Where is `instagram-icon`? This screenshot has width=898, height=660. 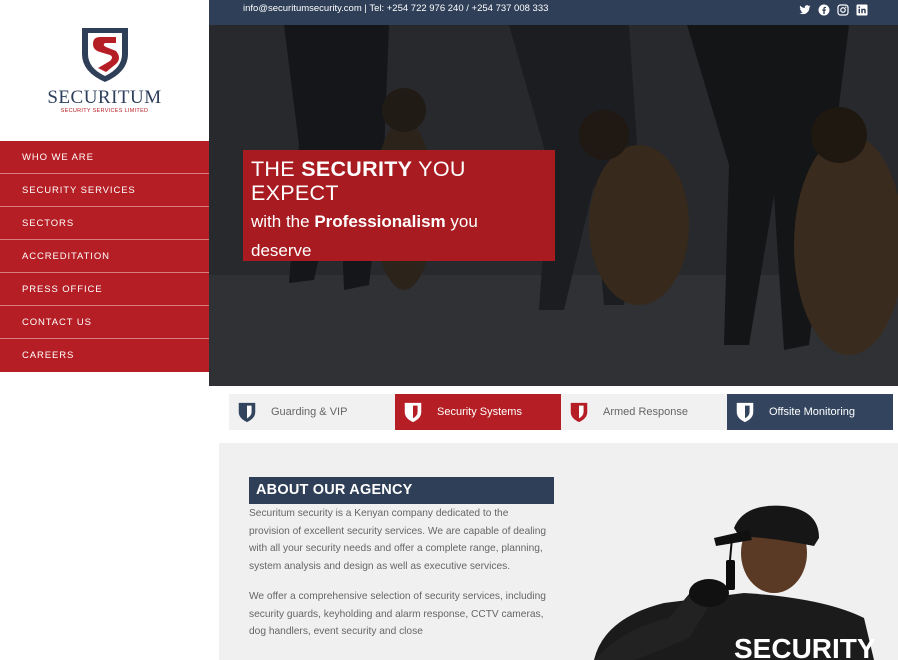 instagram-icon is located at coordinates (843, 9).